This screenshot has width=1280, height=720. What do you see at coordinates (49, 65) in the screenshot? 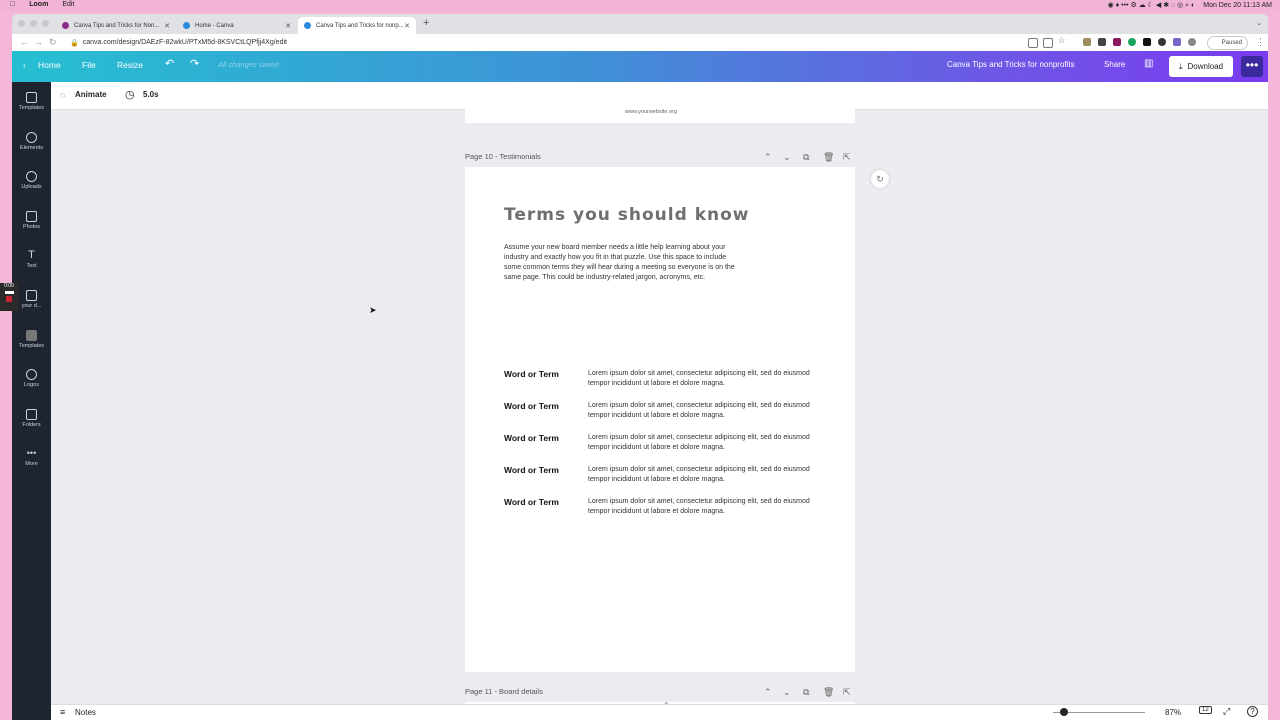
I see `home-button: Home` at bounding box center [49, 65].